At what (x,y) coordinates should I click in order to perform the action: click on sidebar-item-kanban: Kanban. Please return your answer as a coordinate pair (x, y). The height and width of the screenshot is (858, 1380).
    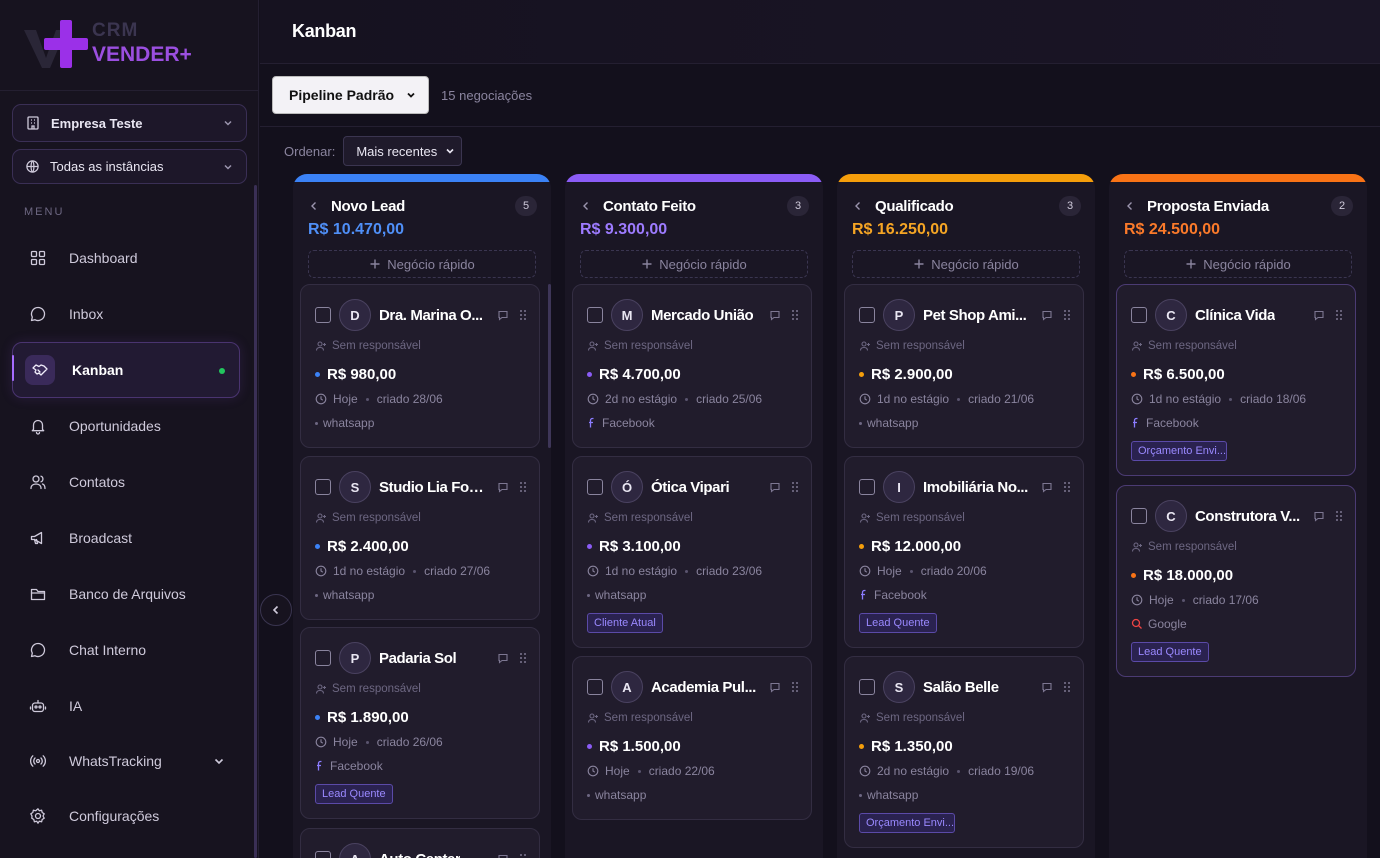
    Looking at the image, I should click on (126, 370).